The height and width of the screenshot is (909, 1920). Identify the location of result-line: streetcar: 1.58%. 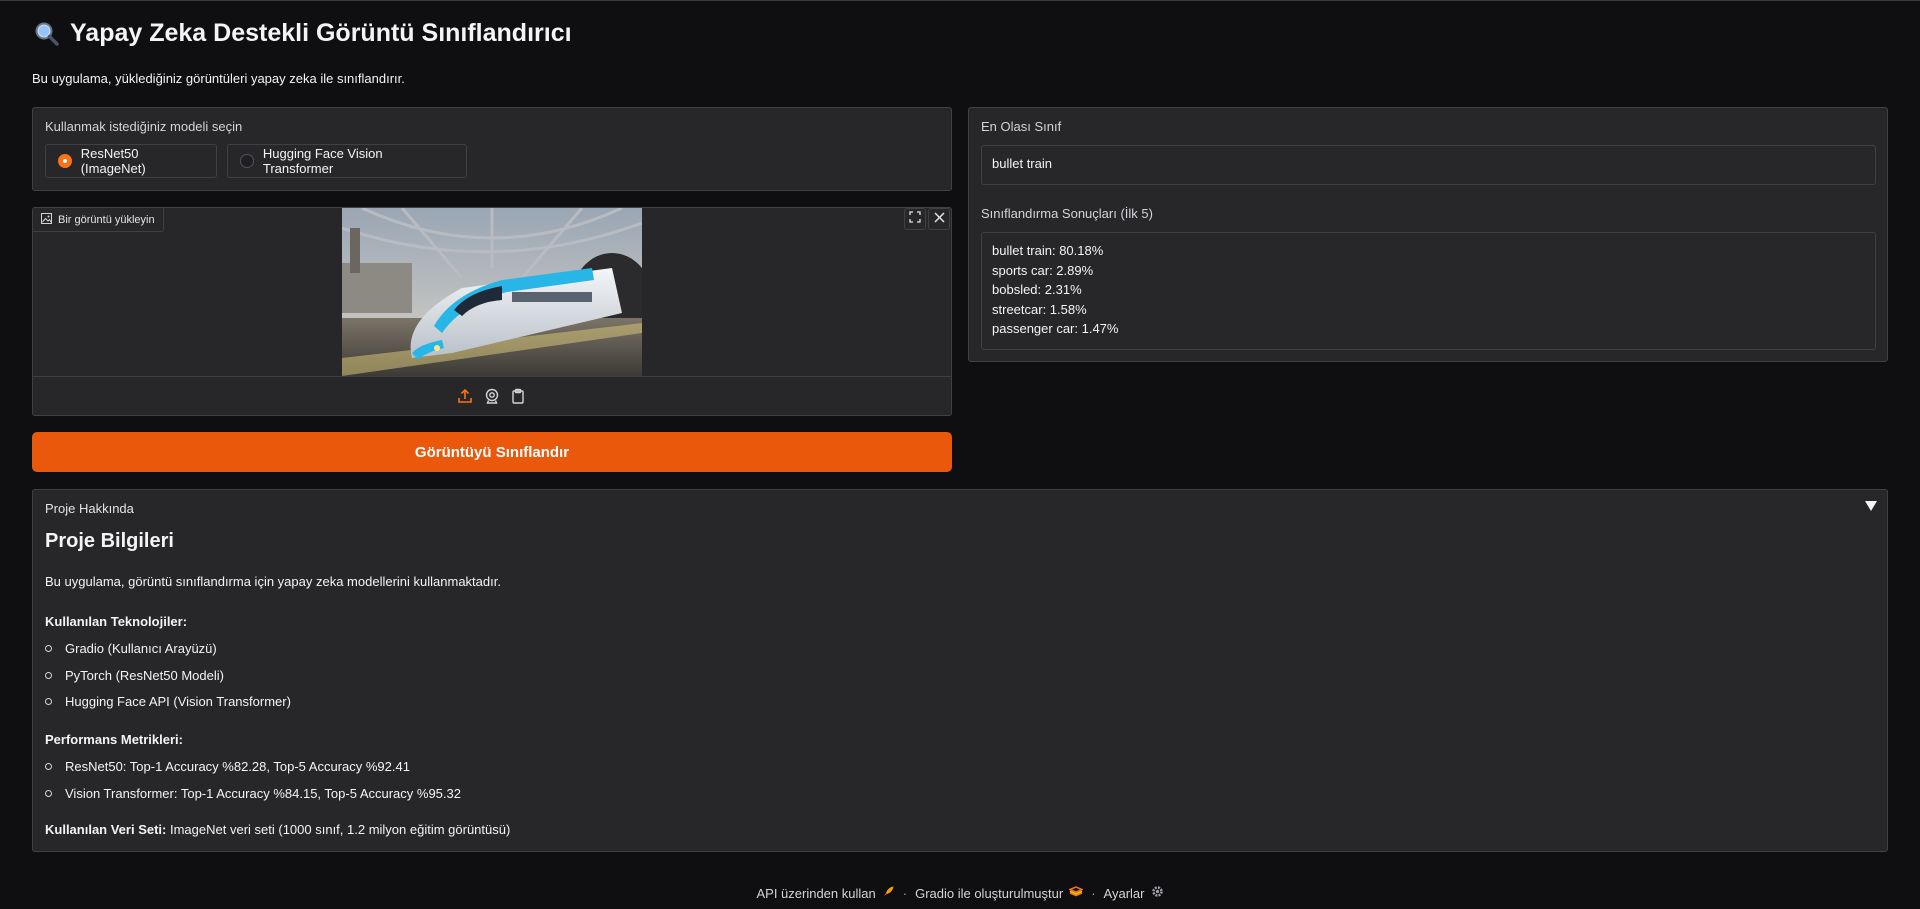
(1039, 309).